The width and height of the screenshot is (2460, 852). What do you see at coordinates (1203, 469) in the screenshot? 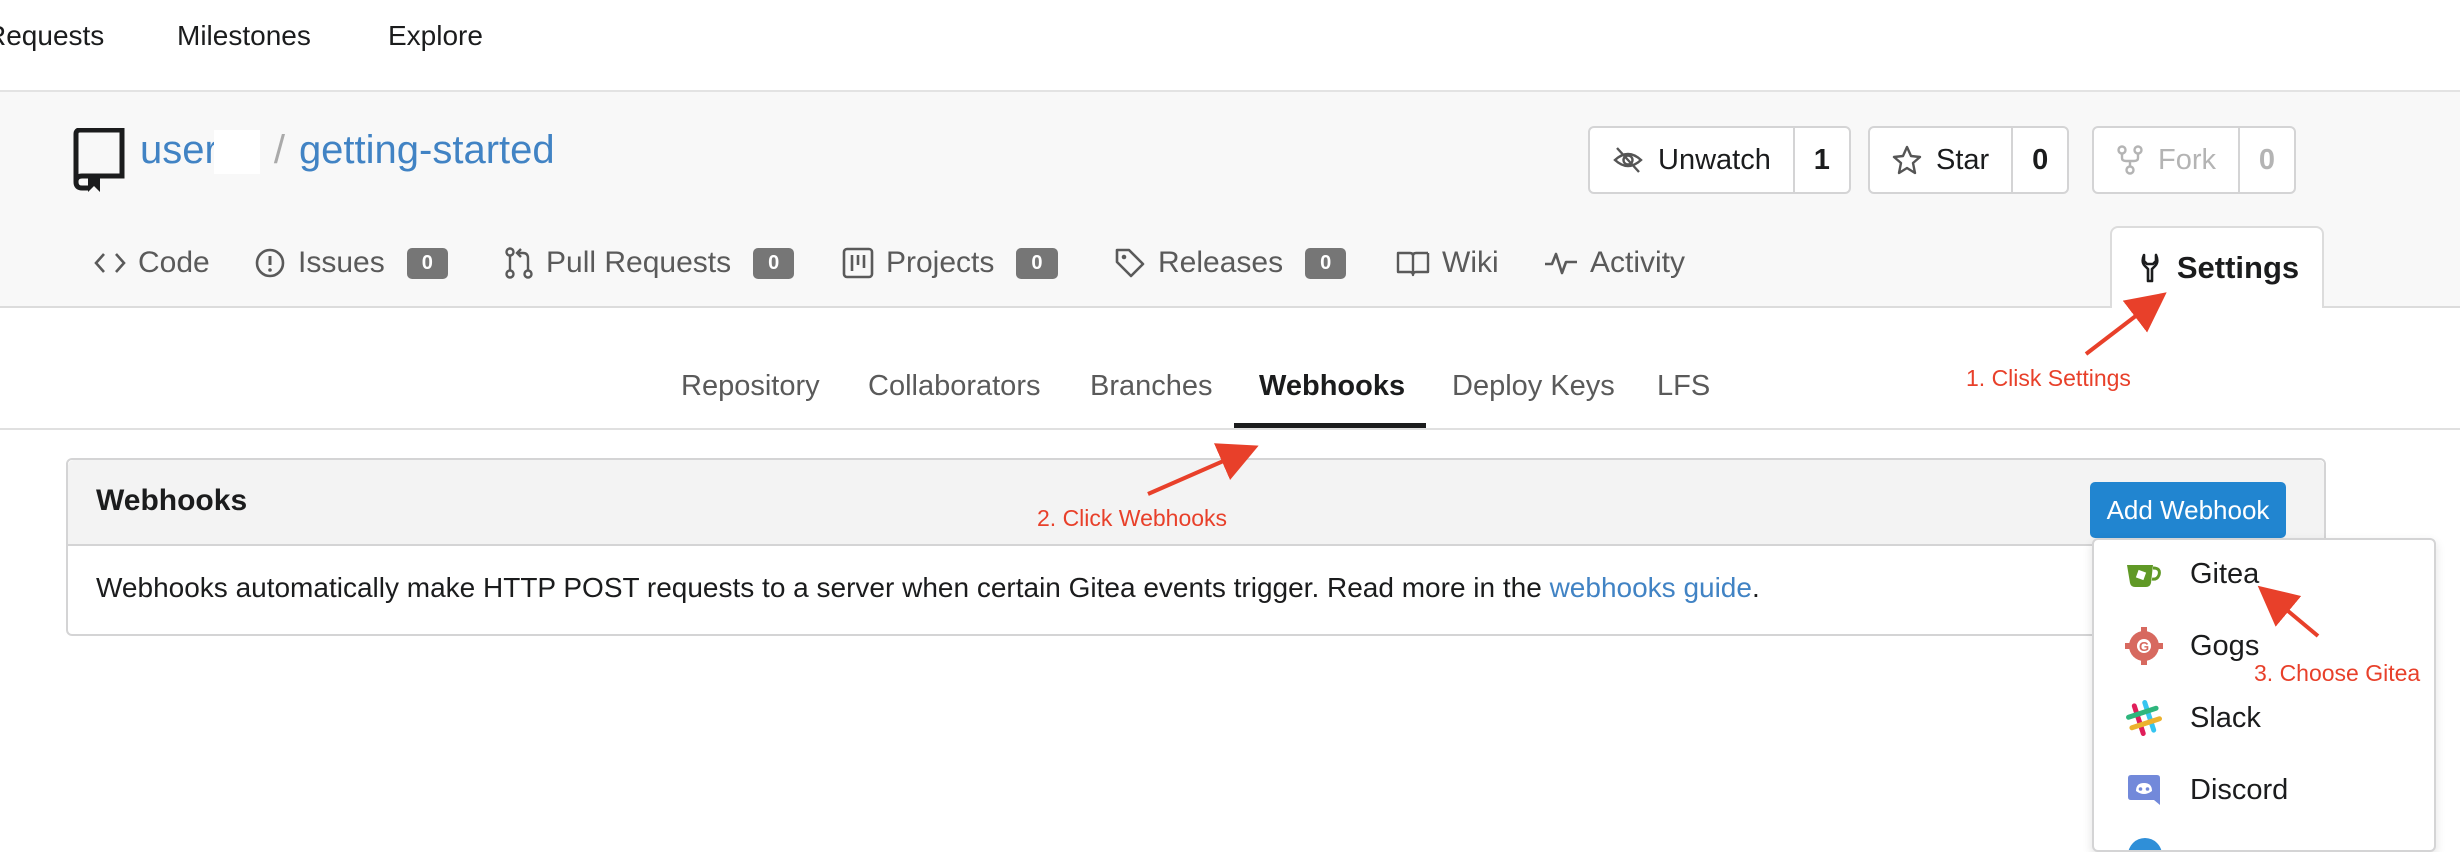
I see `arrow-to-webhooks` at bounding box center [1203, 469].